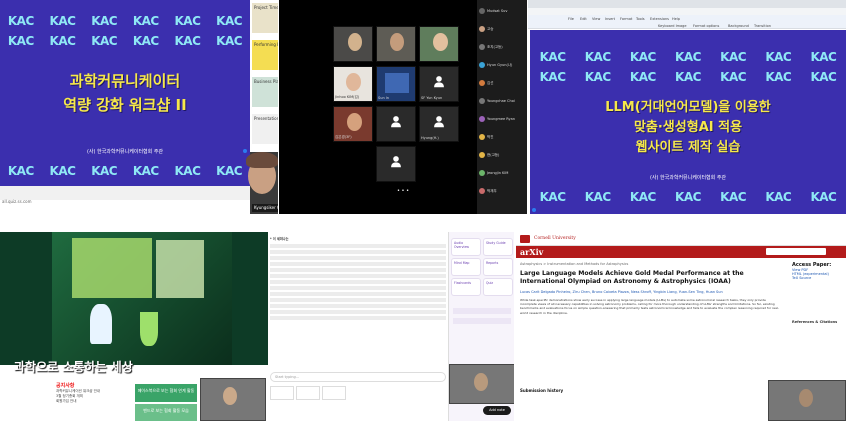 Image resolution: width=846 pixels, height=421 pixels. Describe the element at coordinates (626, 19) in the screenshot. I see `menu-format: Format` at that location.